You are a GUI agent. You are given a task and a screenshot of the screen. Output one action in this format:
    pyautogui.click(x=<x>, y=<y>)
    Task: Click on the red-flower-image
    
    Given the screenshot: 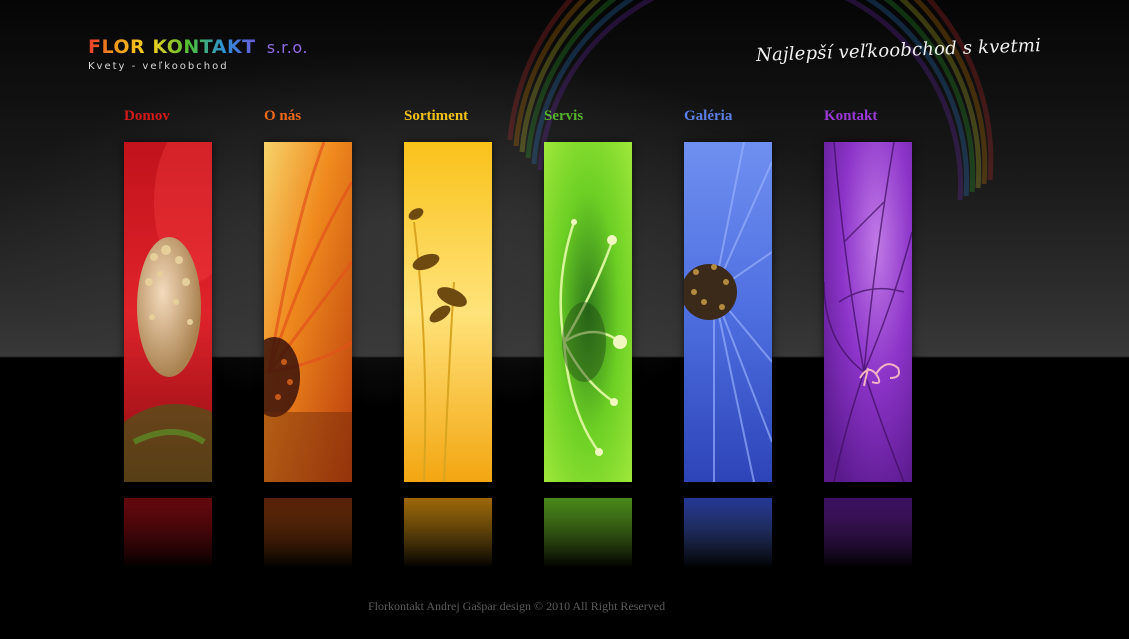 What is the action you would take?
    pyautogui.click(x=168, y=312)
    